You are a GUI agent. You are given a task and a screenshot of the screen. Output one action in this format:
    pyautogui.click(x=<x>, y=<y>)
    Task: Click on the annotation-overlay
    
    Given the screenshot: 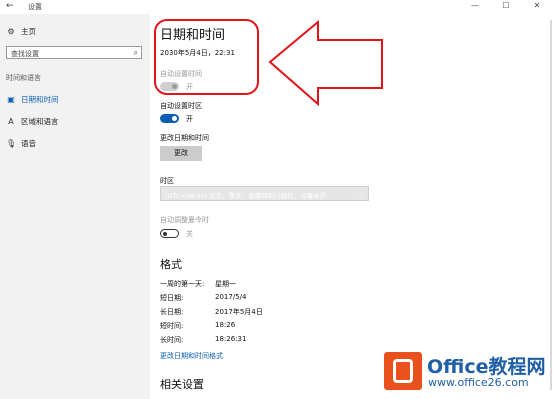 What is the action you would take?
    pyautogui.click(x=268, y=63)
    